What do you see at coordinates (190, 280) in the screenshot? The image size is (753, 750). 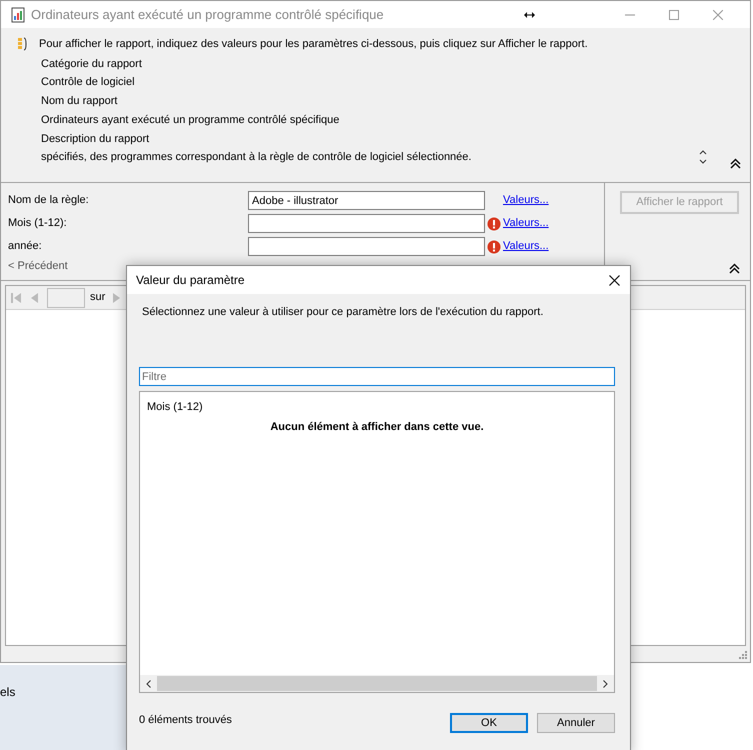 I see `dialog-title: Valeur du paramètre` at bounding box center [190, 280].